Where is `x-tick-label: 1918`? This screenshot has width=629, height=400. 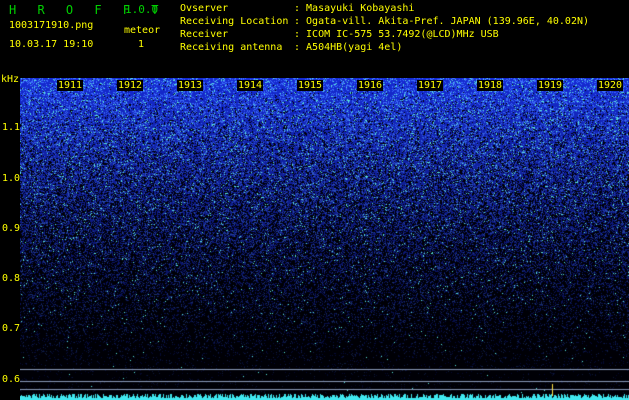 x-tick-label: 1918 is located at coordinates (490, 85).